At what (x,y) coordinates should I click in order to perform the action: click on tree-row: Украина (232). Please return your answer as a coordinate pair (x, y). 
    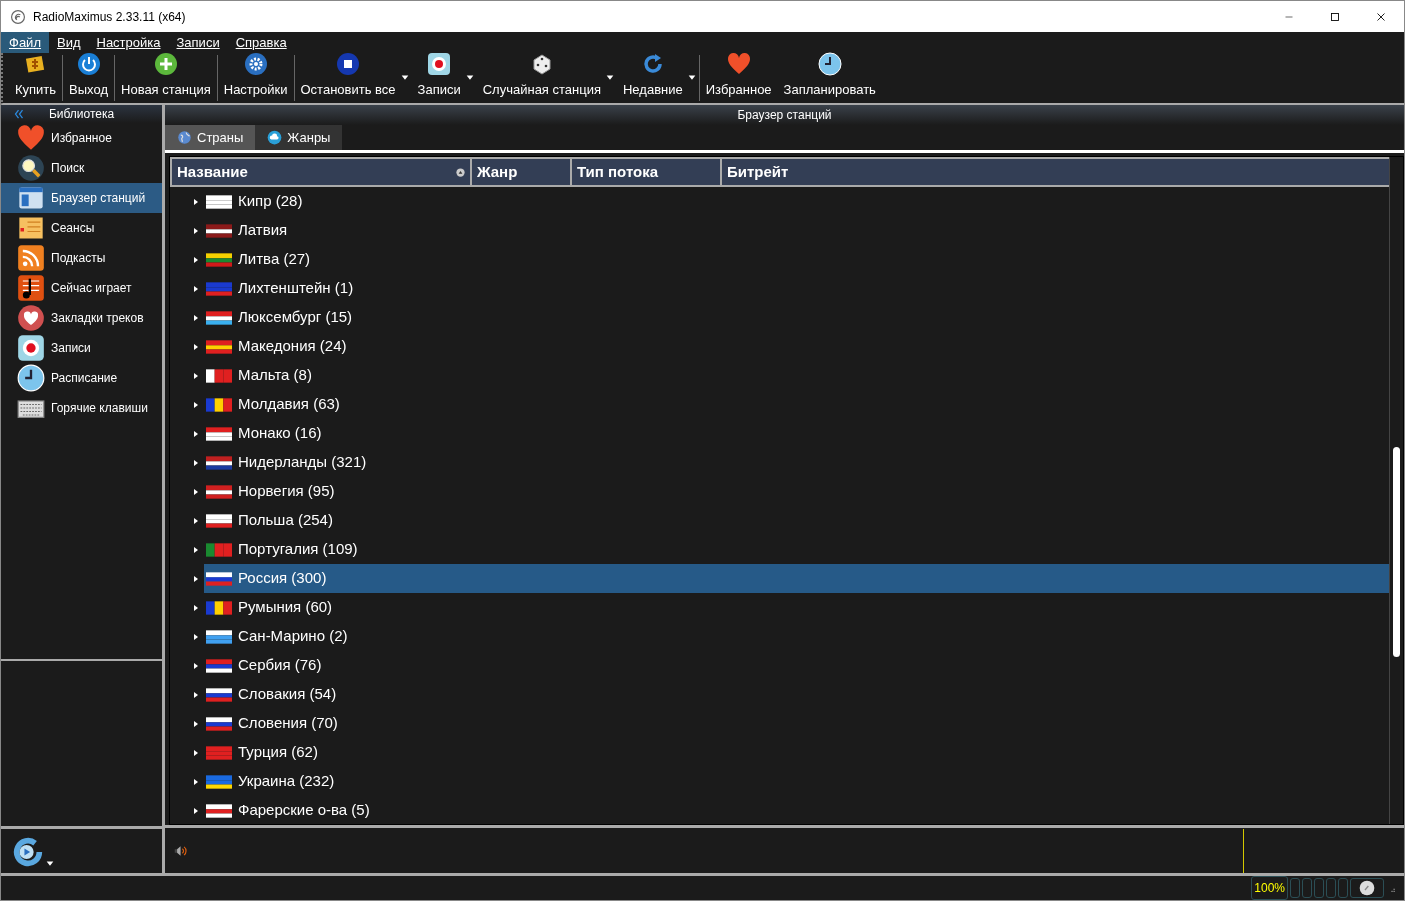
    Looking at the image, I should click on (796, 781).